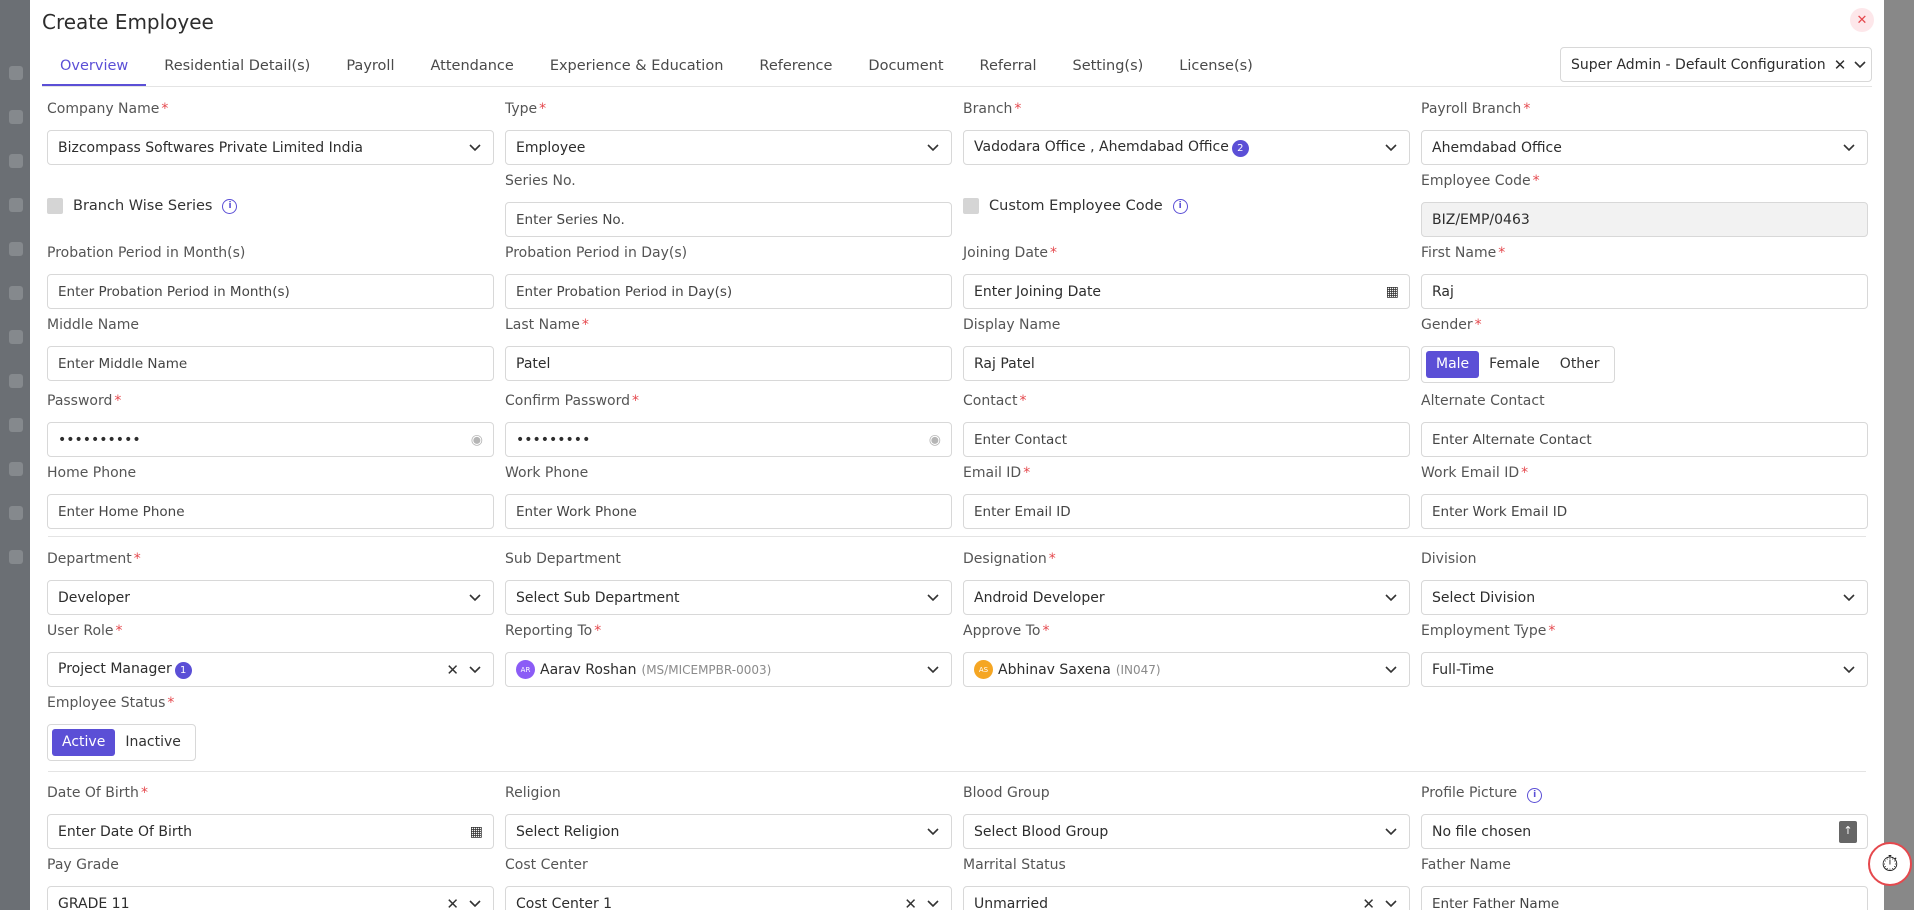 The width and height of the screenshot is (1914, 910). I want to click on alternate-contact-input: Enter Alternate Contact, so click(1644, 439).